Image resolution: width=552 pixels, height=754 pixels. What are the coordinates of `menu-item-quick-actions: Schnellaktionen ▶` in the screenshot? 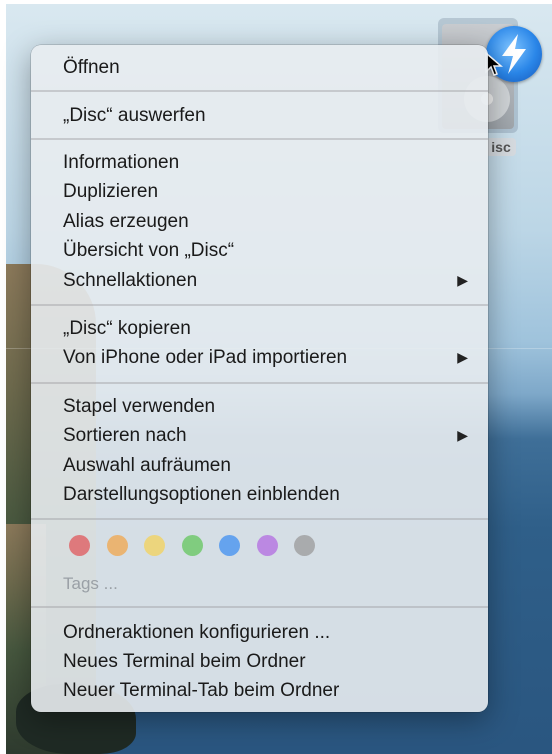 It's located at (265, 280).